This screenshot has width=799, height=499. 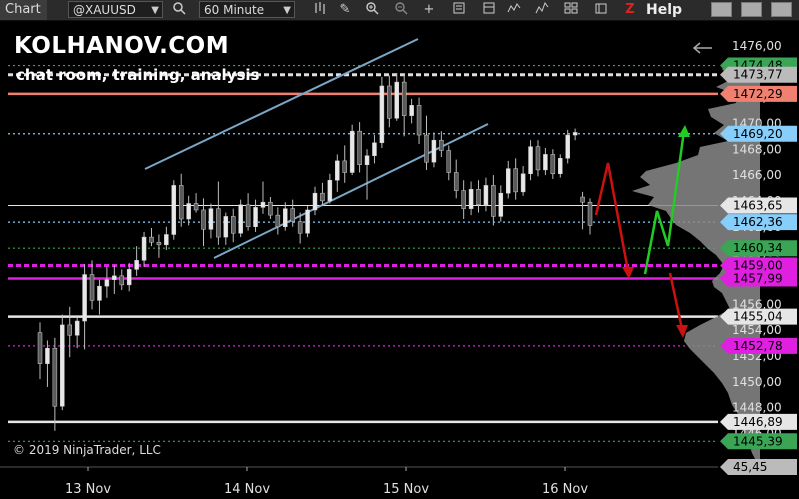 What do you see at coordinates (359, 481) in the screenshot?
I see `date-axis: 13 Nov 14 Nov 15 Nov 16 Nov` at bounding box center [359, 481].